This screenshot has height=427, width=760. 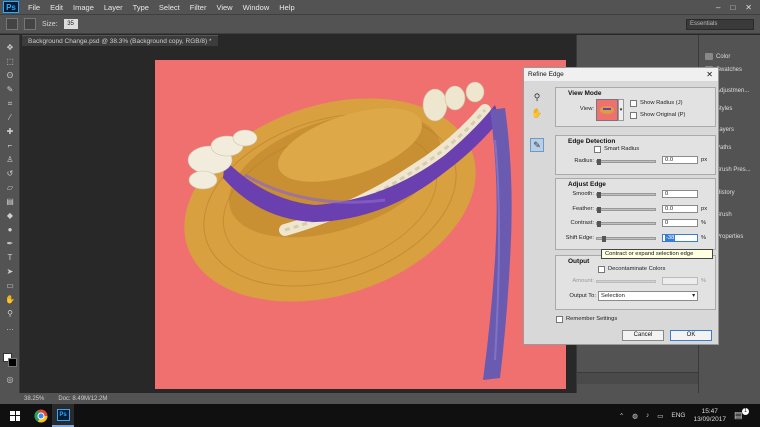 What do you see at coordinates (10, 104) in the screenshot?
I see `crop-tool-icon: ⌗` at bounding box center [10, 104].